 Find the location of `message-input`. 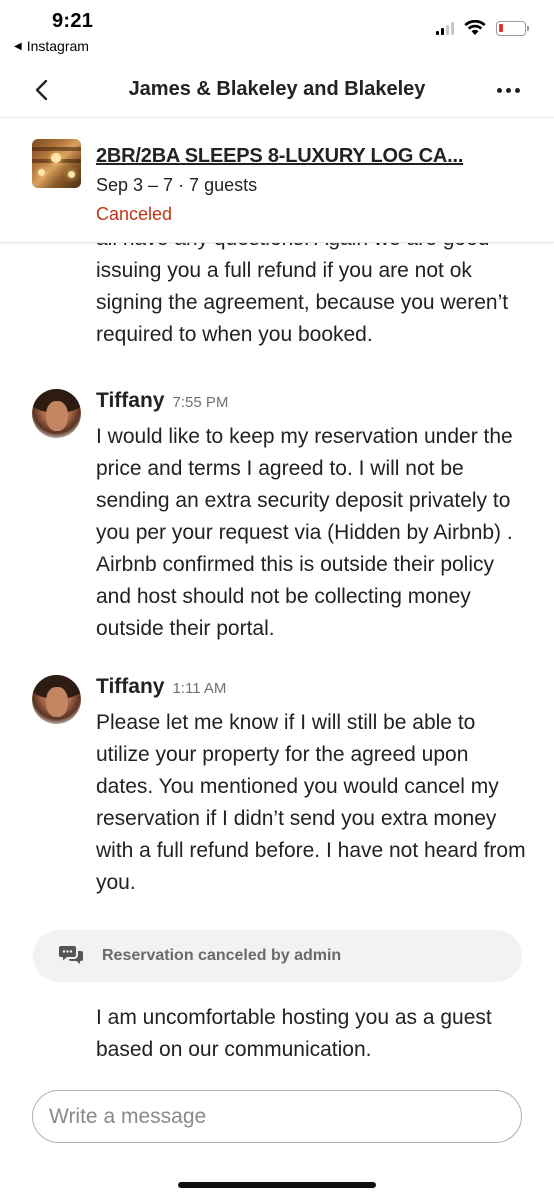

message-input is located at coordinates (274, 1117).